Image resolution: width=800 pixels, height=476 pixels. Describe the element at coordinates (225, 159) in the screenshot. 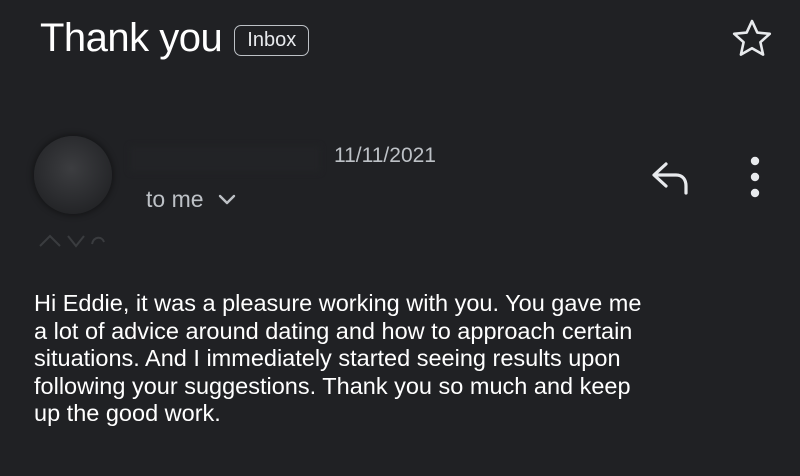

I see `sender-name-redacted` at that location.